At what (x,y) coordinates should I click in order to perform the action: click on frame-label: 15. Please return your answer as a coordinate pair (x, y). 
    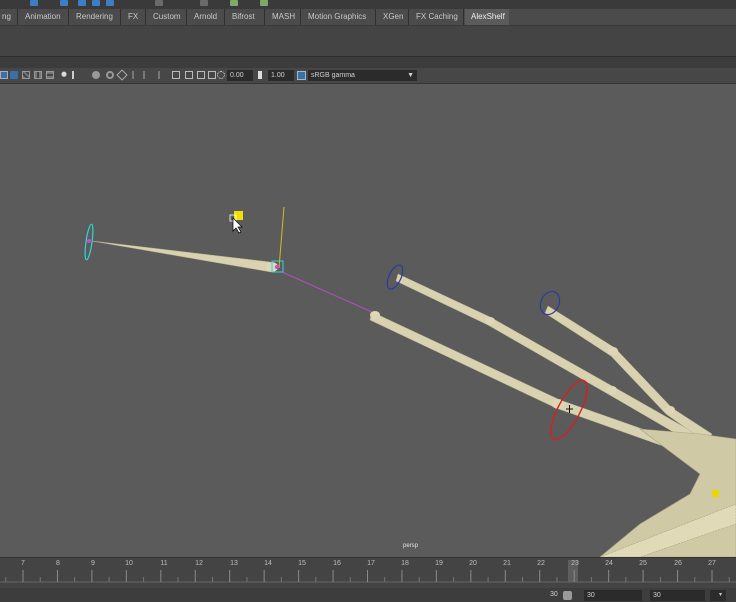
    Looking at the image, I should click on (302, 563).